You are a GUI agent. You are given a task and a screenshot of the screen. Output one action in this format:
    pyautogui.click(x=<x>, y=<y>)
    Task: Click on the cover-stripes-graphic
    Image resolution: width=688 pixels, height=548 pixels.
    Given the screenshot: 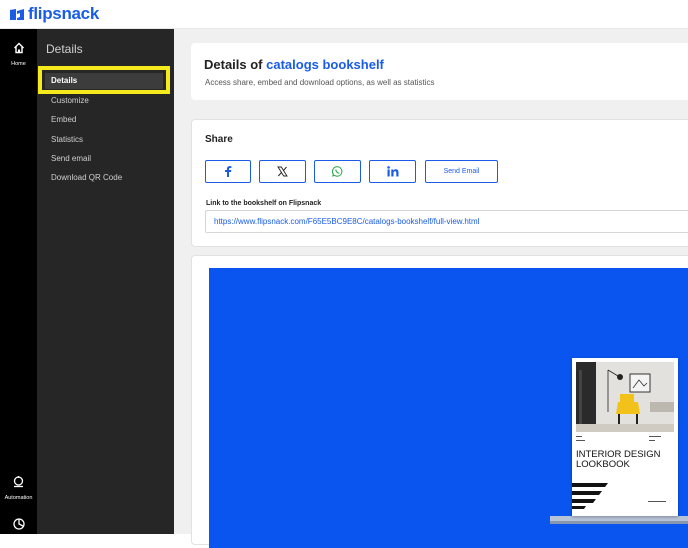 What is the action you would take?
    pyautogui.click(x=590, y=496)
    